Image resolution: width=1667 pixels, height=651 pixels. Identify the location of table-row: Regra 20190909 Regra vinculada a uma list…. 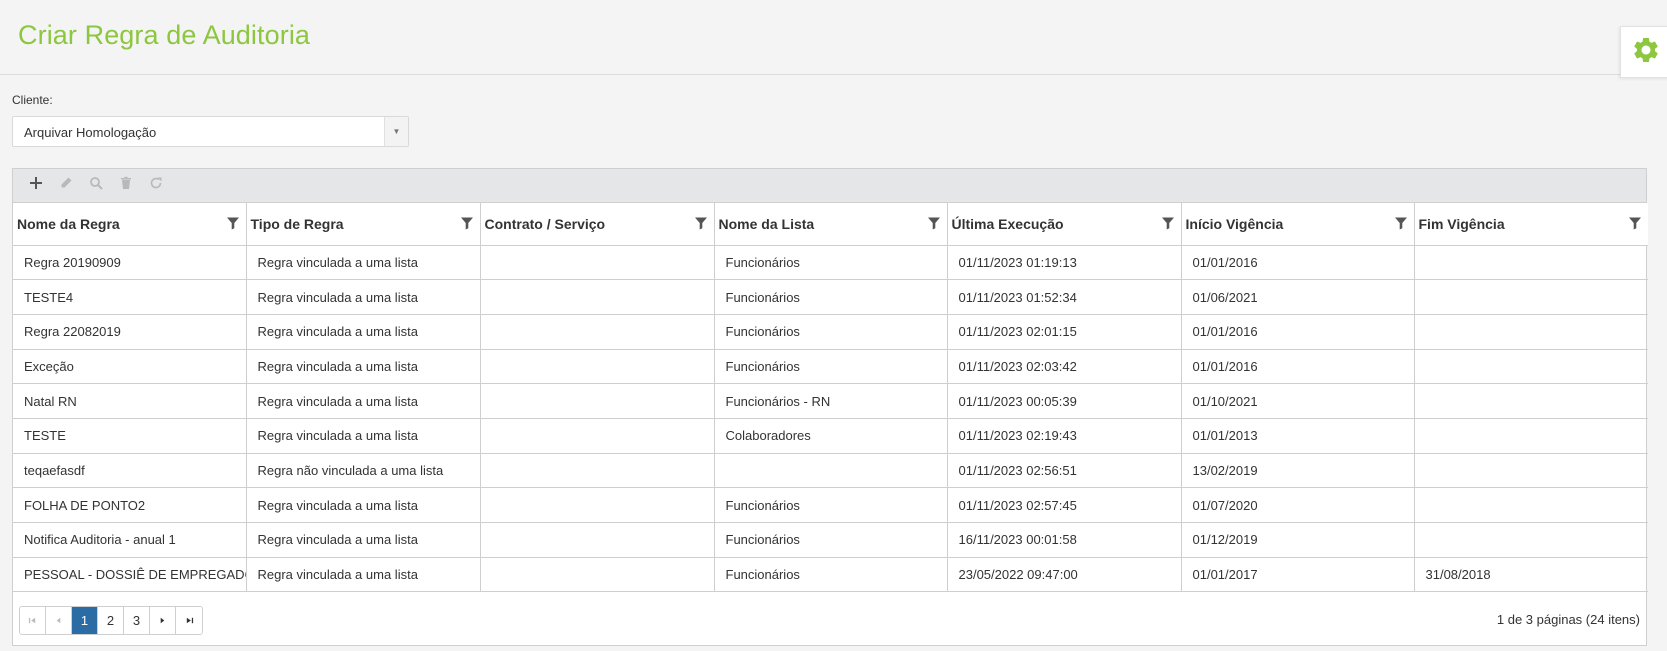
(830, 263).